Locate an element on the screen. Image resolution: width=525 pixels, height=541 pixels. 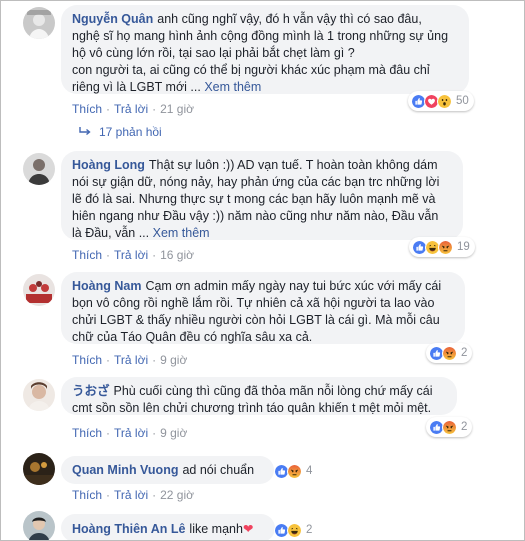
heart-emoji: ❤ is located at coordinates (248, 528).